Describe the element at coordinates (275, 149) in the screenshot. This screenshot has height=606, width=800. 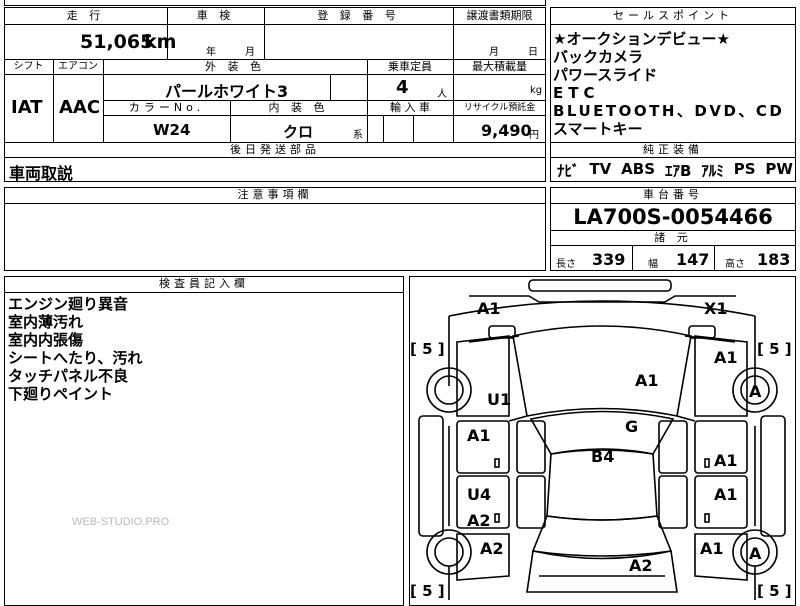
I see `later-parts-header: 後日発送部品` at that location.